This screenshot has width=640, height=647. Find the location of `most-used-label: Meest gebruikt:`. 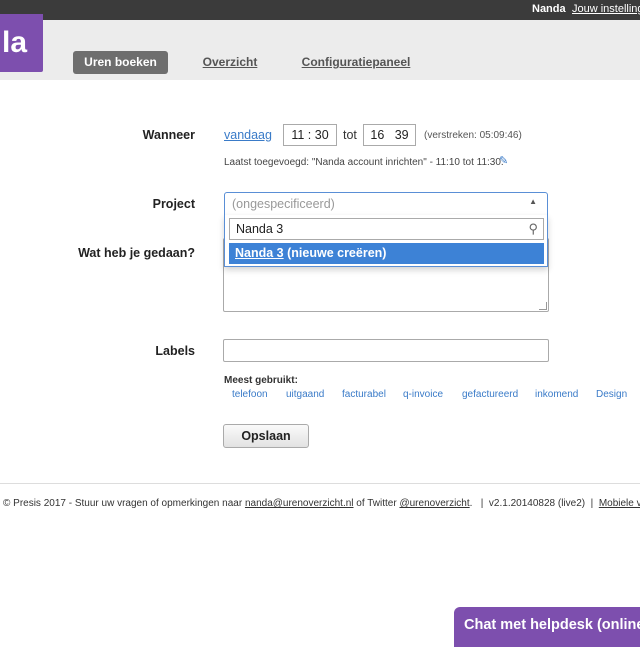

most-used-label: Meest gebruikt: is located at coordinates (261, 380).